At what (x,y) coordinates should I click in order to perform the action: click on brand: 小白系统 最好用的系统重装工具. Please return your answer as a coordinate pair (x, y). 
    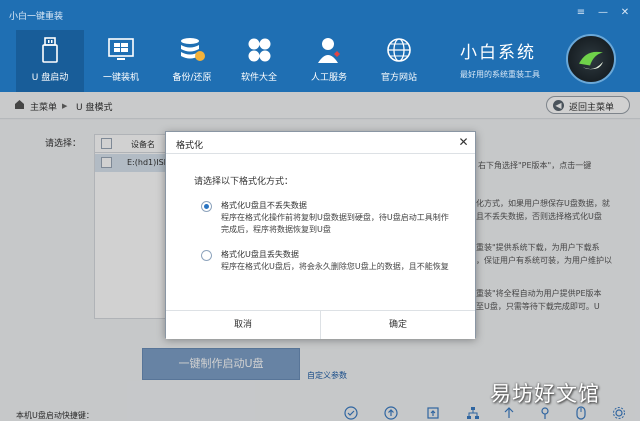
    Looking at the image, I should click on (510, 59).